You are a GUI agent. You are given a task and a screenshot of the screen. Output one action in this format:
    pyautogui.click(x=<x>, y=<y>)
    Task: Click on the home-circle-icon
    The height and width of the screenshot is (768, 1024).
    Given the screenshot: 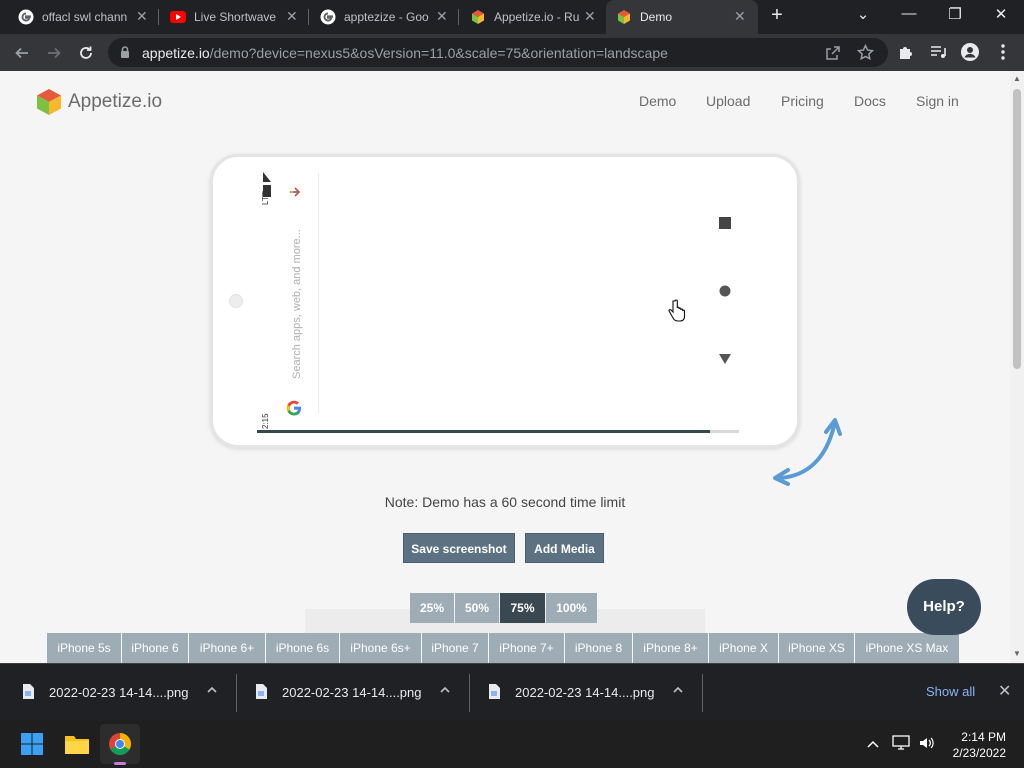 What is the action you would take?
    pyautogui.click(x=725, y=291)
    